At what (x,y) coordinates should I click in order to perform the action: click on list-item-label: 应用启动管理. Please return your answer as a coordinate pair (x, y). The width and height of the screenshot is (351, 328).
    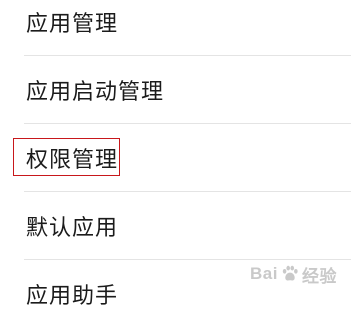
    Looking at the image, I should click on (95, 92).